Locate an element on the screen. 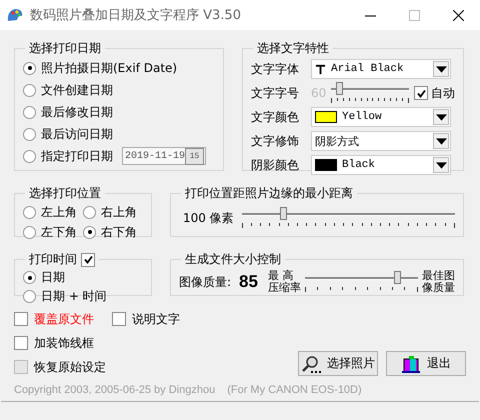 This screenshot has height=420, width=480. group-title: 生成文件大小控制 is located at coordinates (233, 259).